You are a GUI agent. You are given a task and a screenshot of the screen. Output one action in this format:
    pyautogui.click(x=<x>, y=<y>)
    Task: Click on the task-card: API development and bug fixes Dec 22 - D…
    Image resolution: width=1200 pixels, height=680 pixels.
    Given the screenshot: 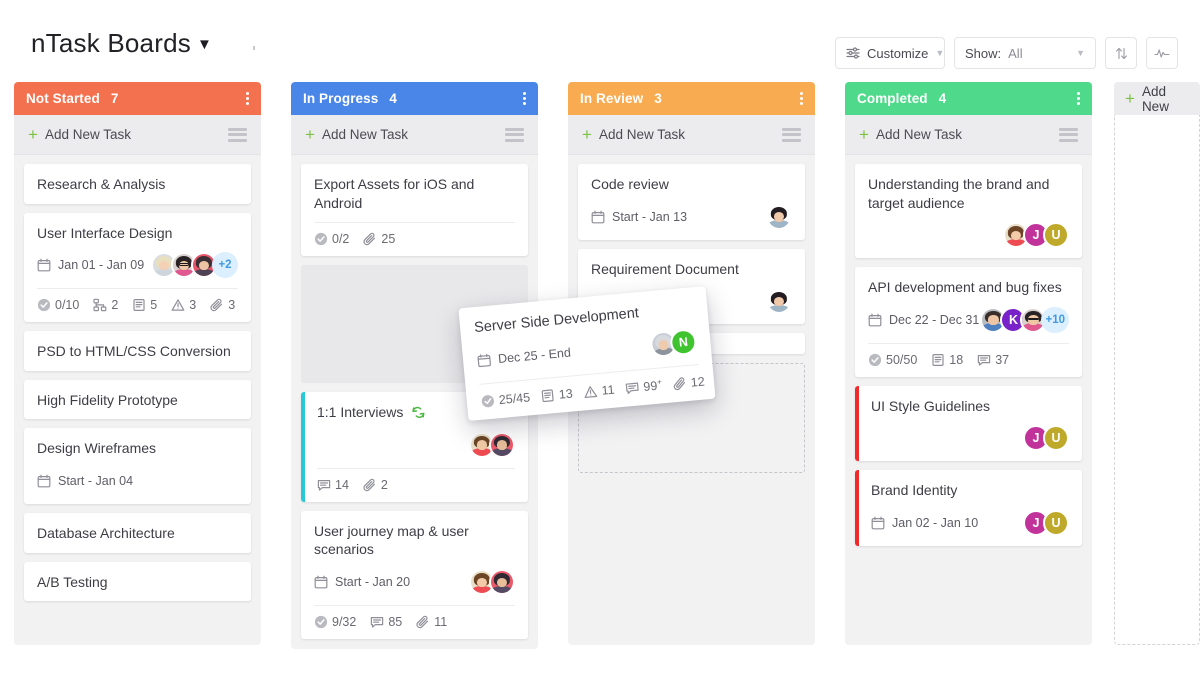 What is the action you would take?
    pyautogui.click(x=968, y=322)
    